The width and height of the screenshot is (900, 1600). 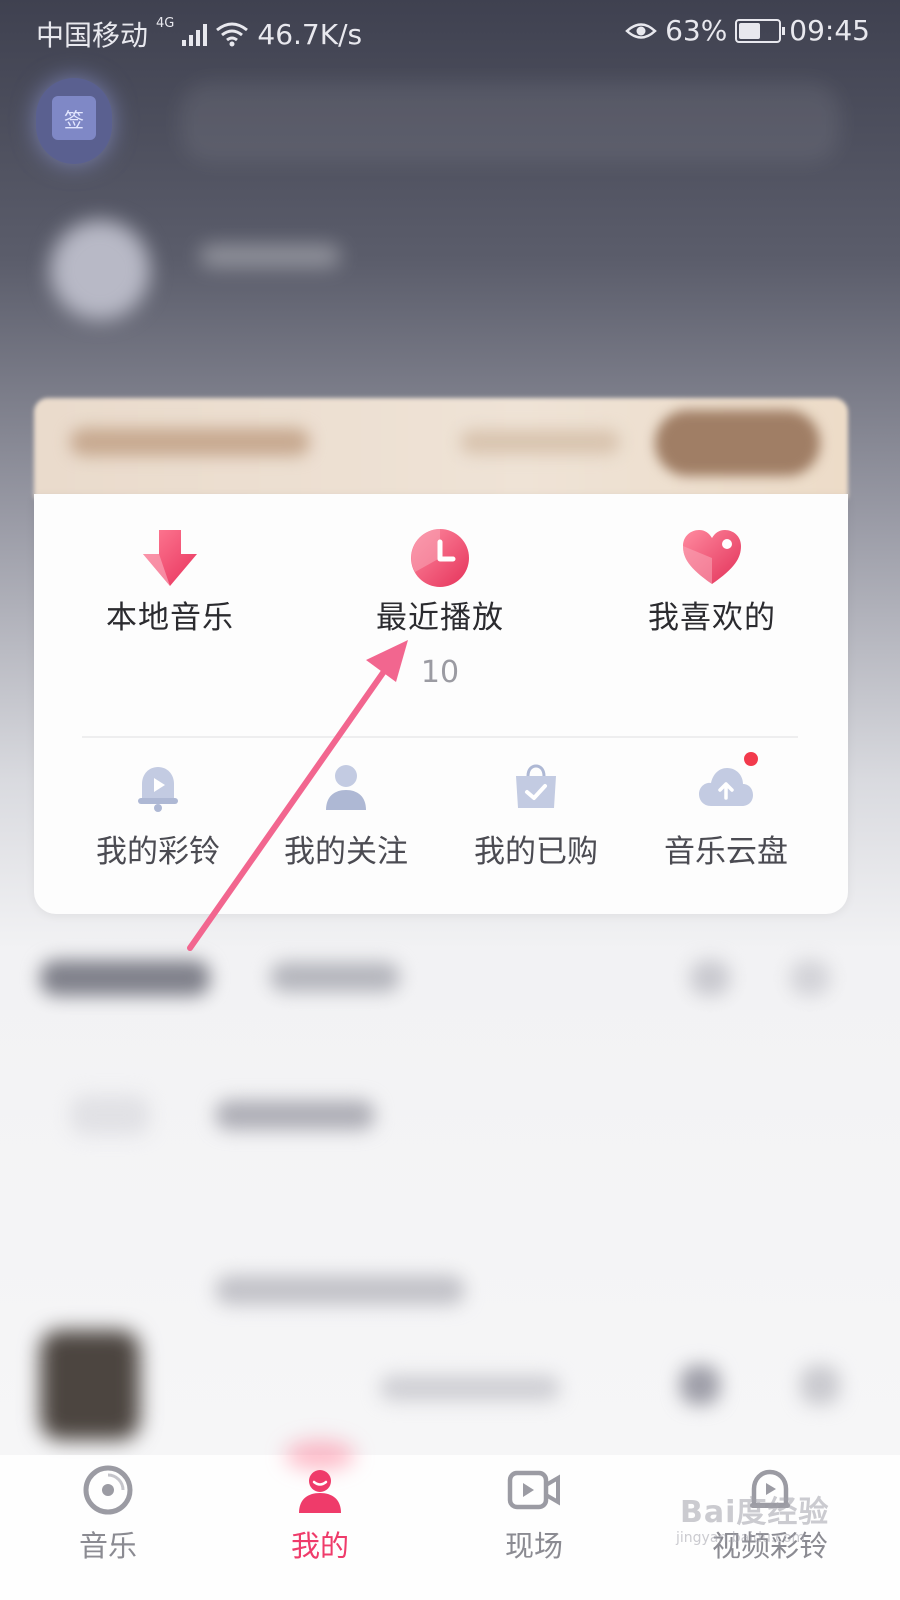 What do you see at coordinates (320, 1491) in the screenshot?
I see `user-icon` at bounding box center [320, 1491].